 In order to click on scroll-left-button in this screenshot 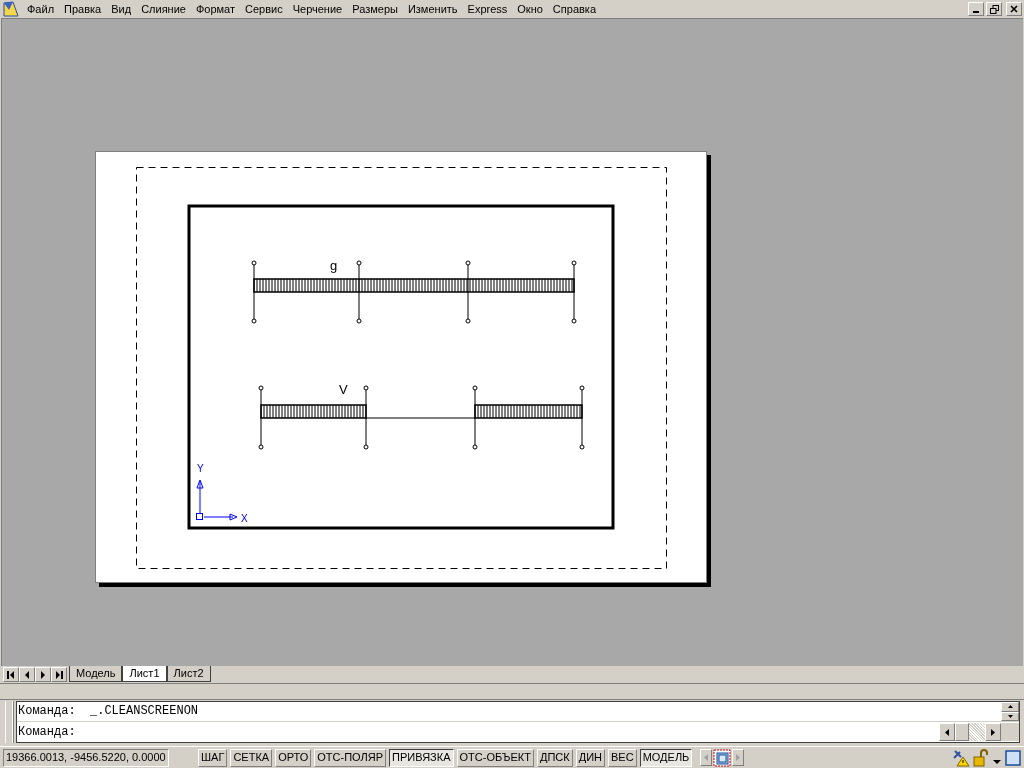, I will do `click(947, 732)`.